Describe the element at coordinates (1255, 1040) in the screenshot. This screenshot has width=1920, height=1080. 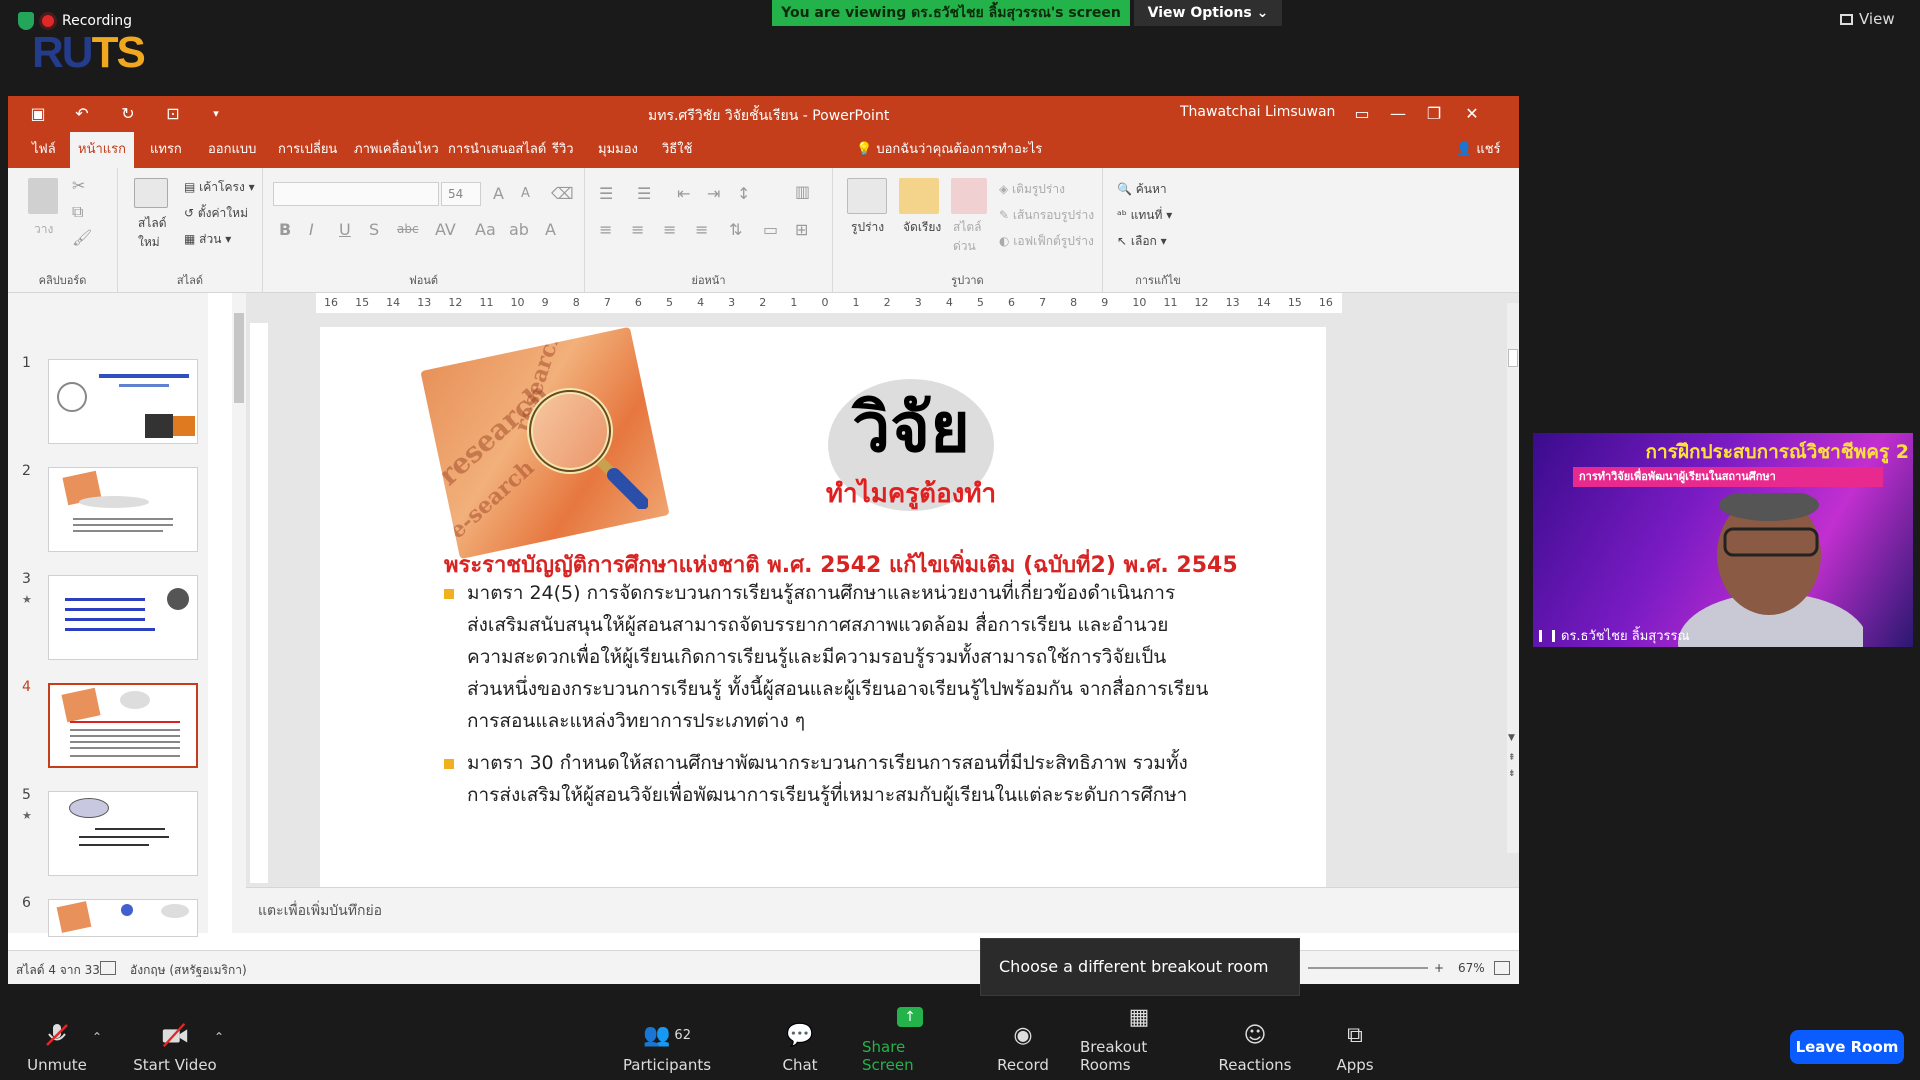
I see `reactions-button: ☺ Reactions` at that location.